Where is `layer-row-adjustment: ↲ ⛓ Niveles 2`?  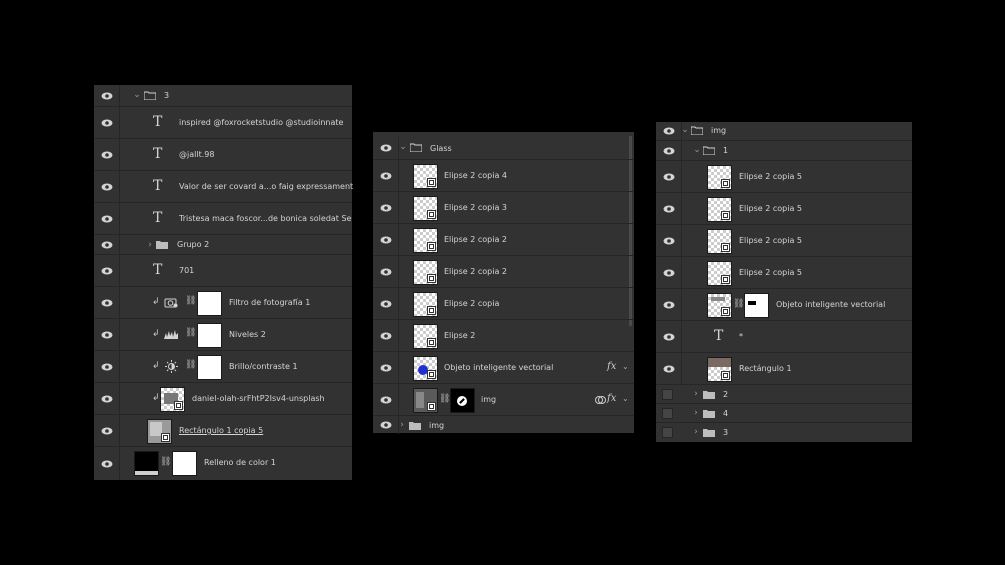
layer-row-adjustment: ↲ ⛓ Niveles 2 is located at coordinates (223, 334).